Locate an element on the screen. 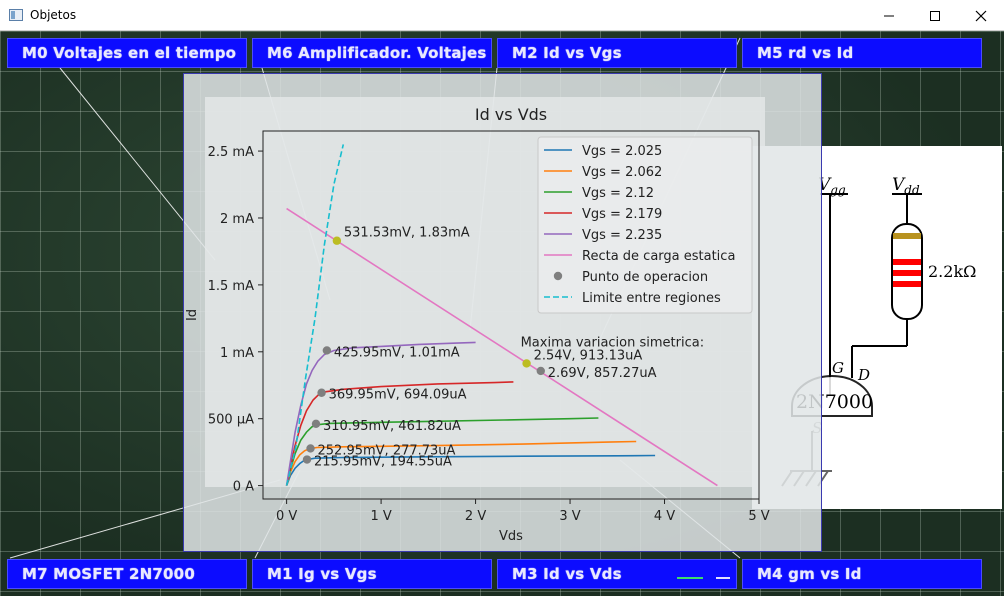  highlight-point-label: 2.54V, 913.13uA is located at coordinates (588, 355).